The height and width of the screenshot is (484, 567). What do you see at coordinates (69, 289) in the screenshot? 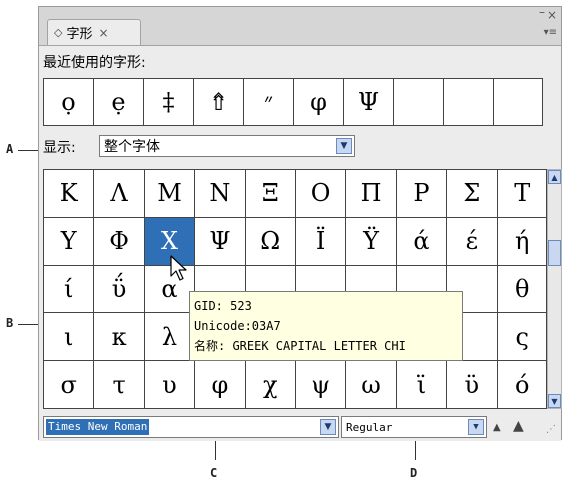
I see `glyph-cell: ί` at bounding box center [69, 289].